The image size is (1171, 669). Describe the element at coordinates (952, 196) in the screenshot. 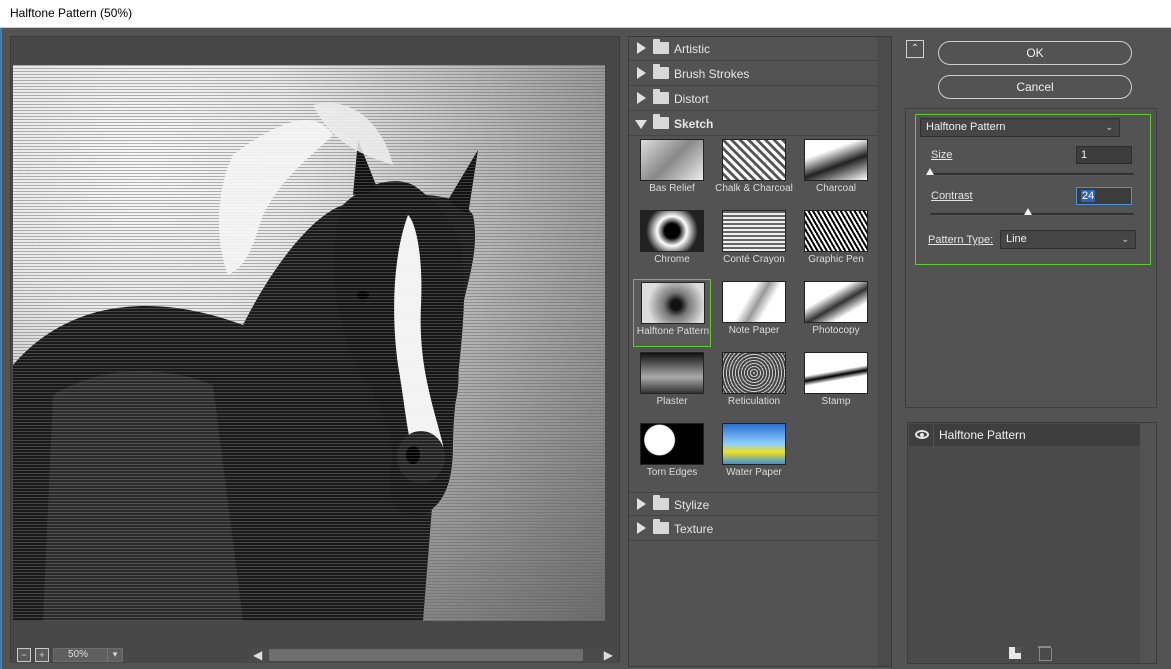

I see `contrast-label: Contrast` at that location.